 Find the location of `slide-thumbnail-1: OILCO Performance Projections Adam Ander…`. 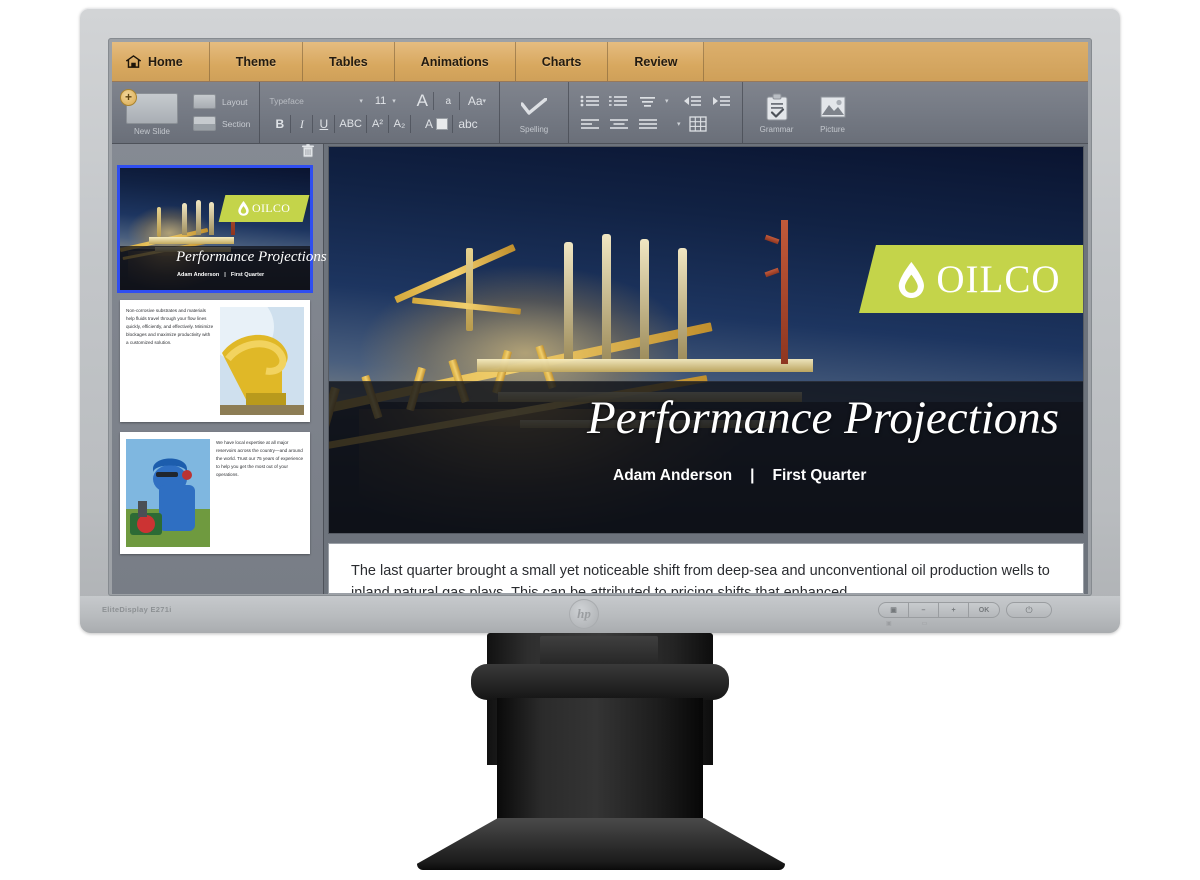

slide-thumbnail-1: OILCO Performance Projections Adam Ander… is located at coordinates (222, 229).